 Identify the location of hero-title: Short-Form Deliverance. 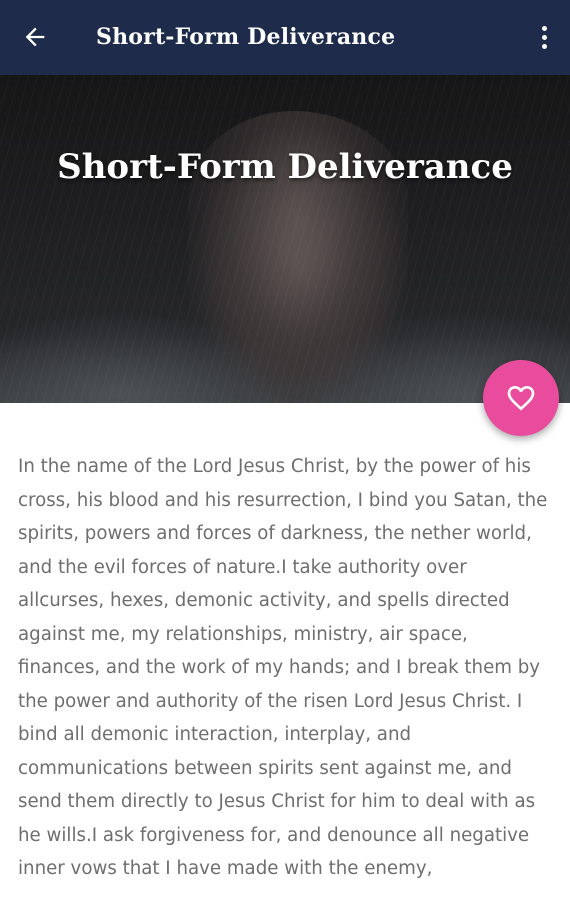
(285, 167).